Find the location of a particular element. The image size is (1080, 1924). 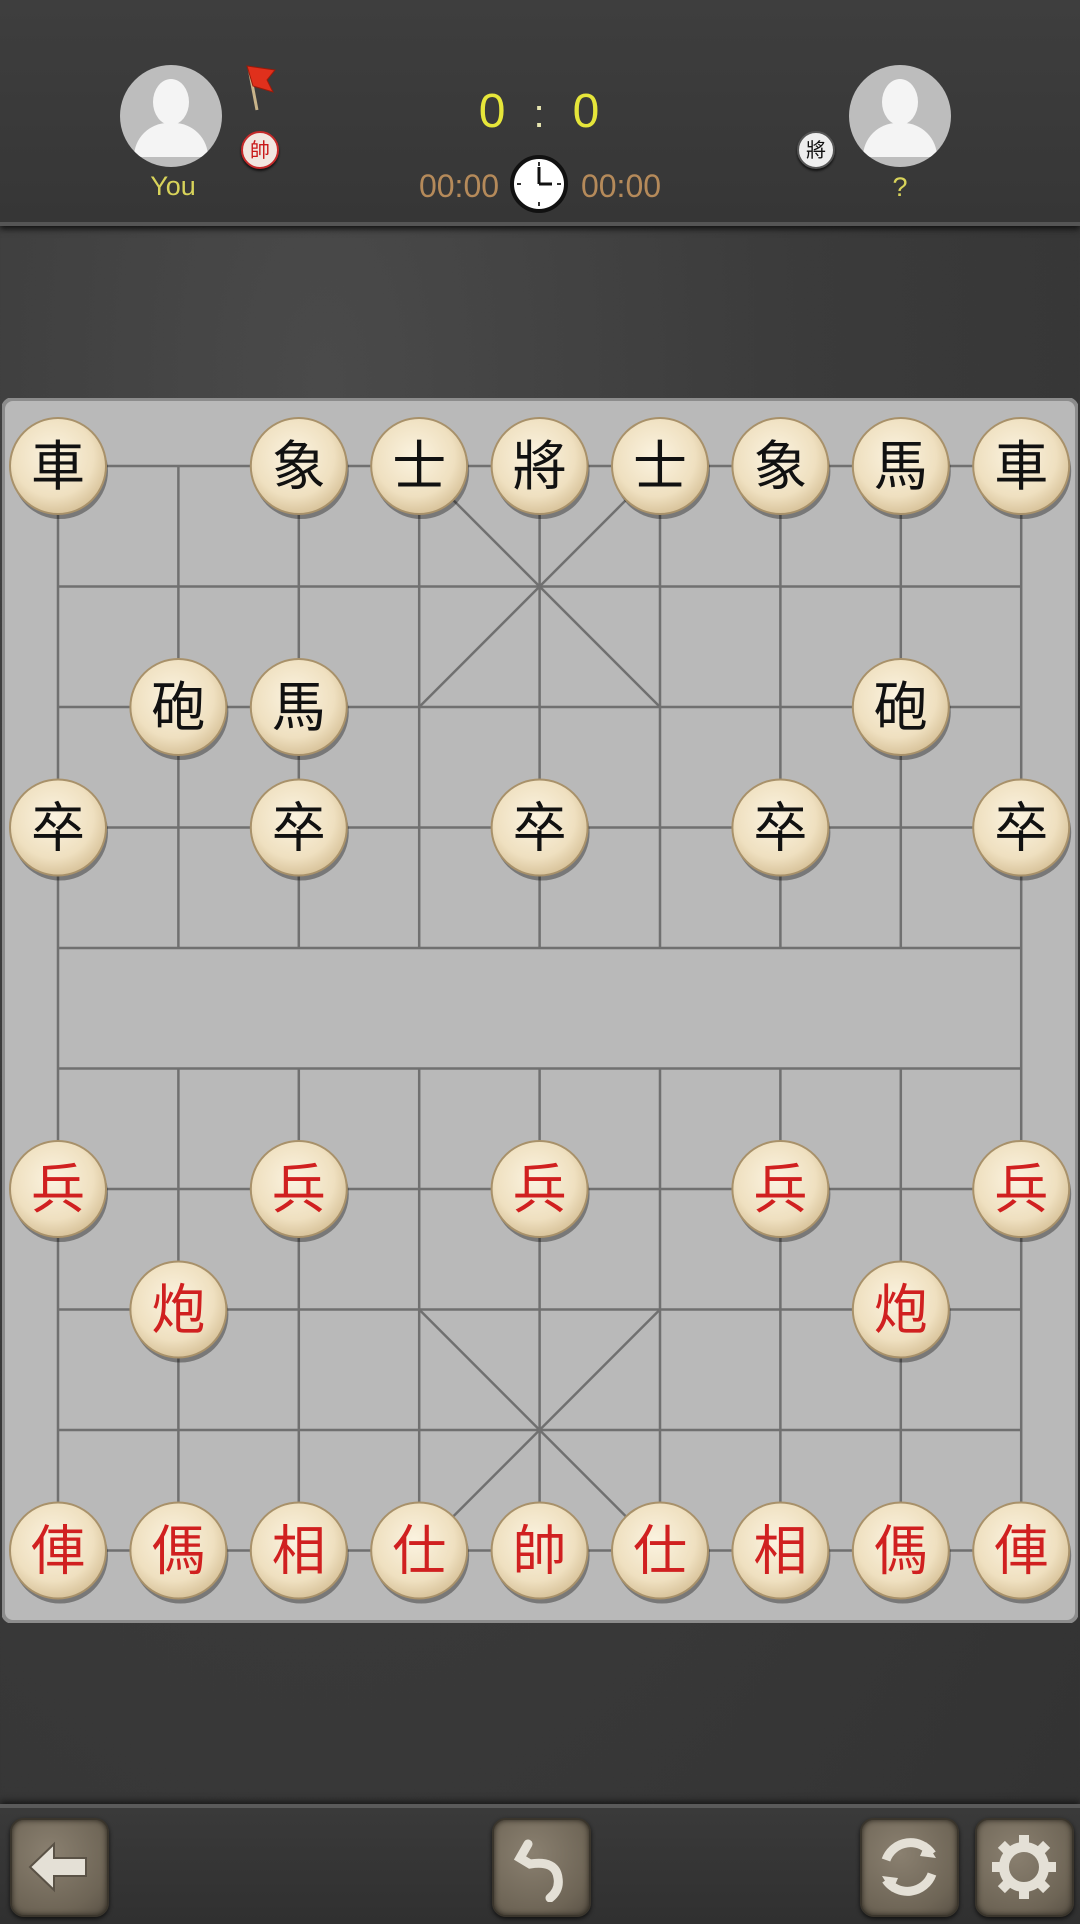

score: 0:0 is located at coordinates (539, 111).